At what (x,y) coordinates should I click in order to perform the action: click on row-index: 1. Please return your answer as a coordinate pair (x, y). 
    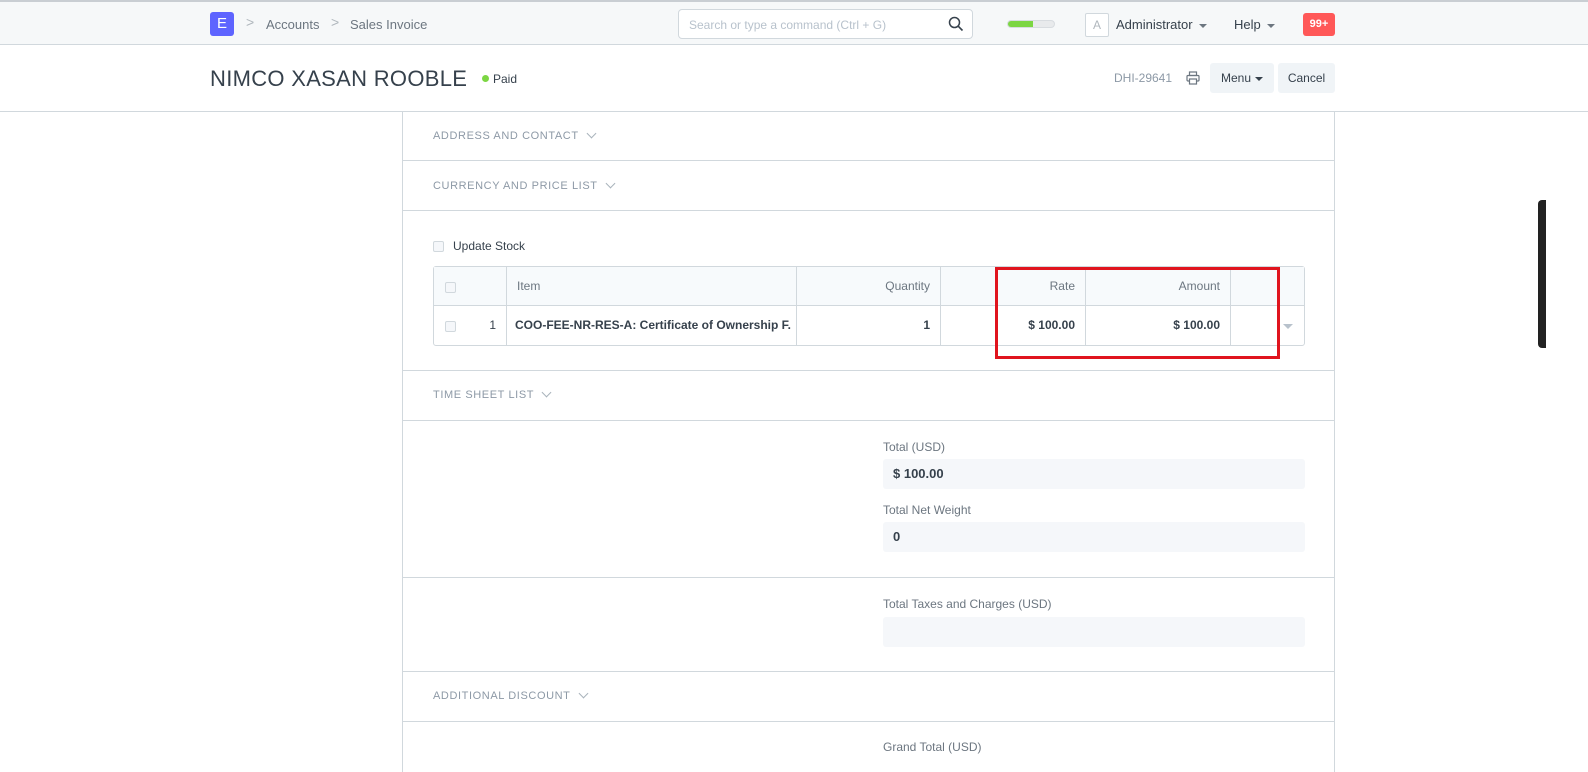
    Looking at the image, I should click on (492, 325).